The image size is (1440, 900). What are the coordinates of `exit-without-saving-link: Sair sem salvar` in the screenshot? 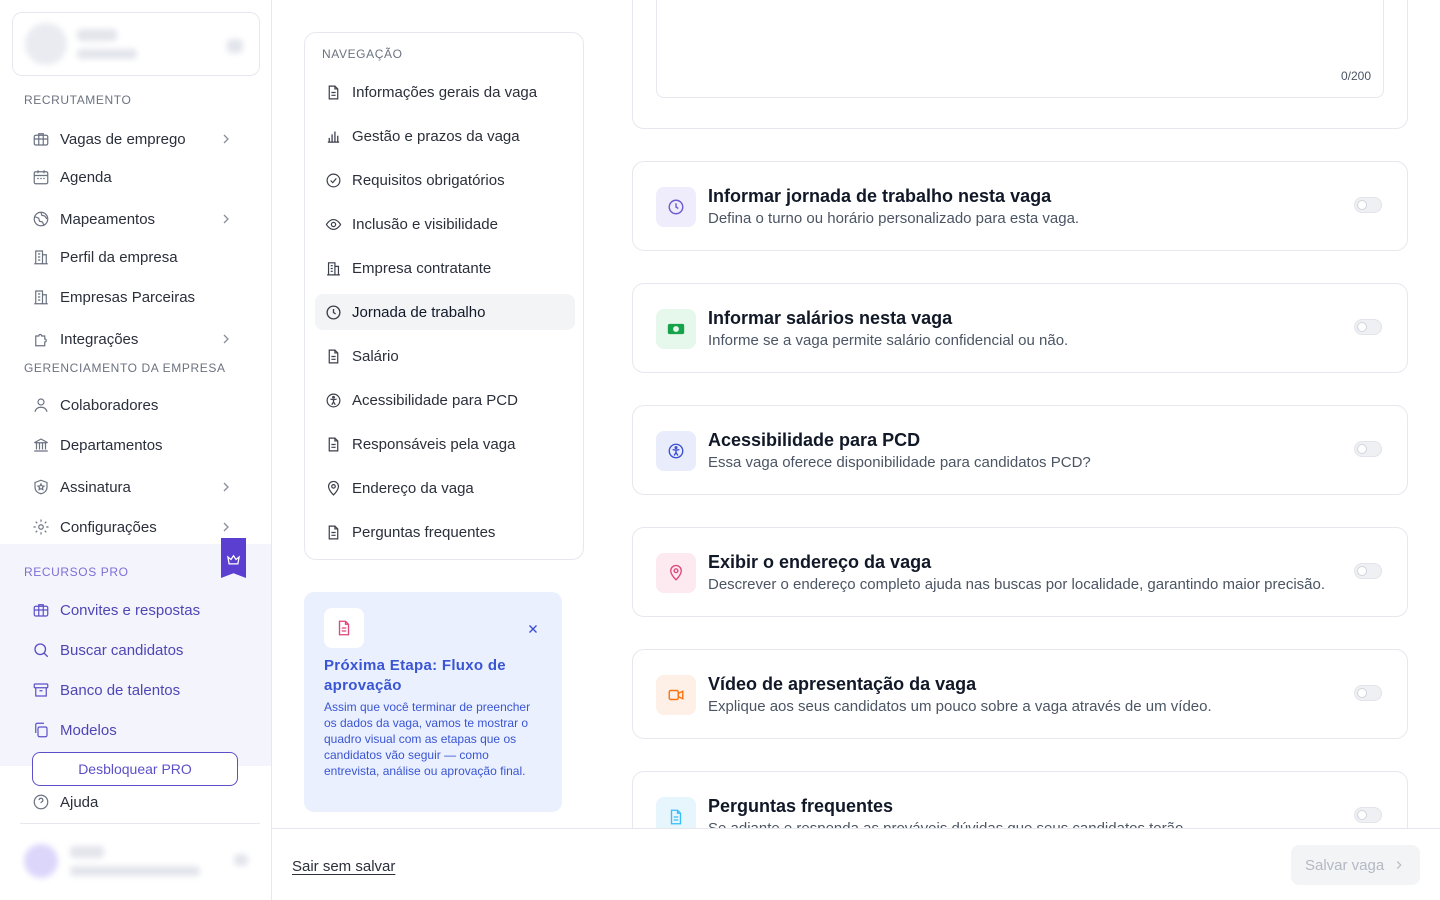 It's located at (343, 866).